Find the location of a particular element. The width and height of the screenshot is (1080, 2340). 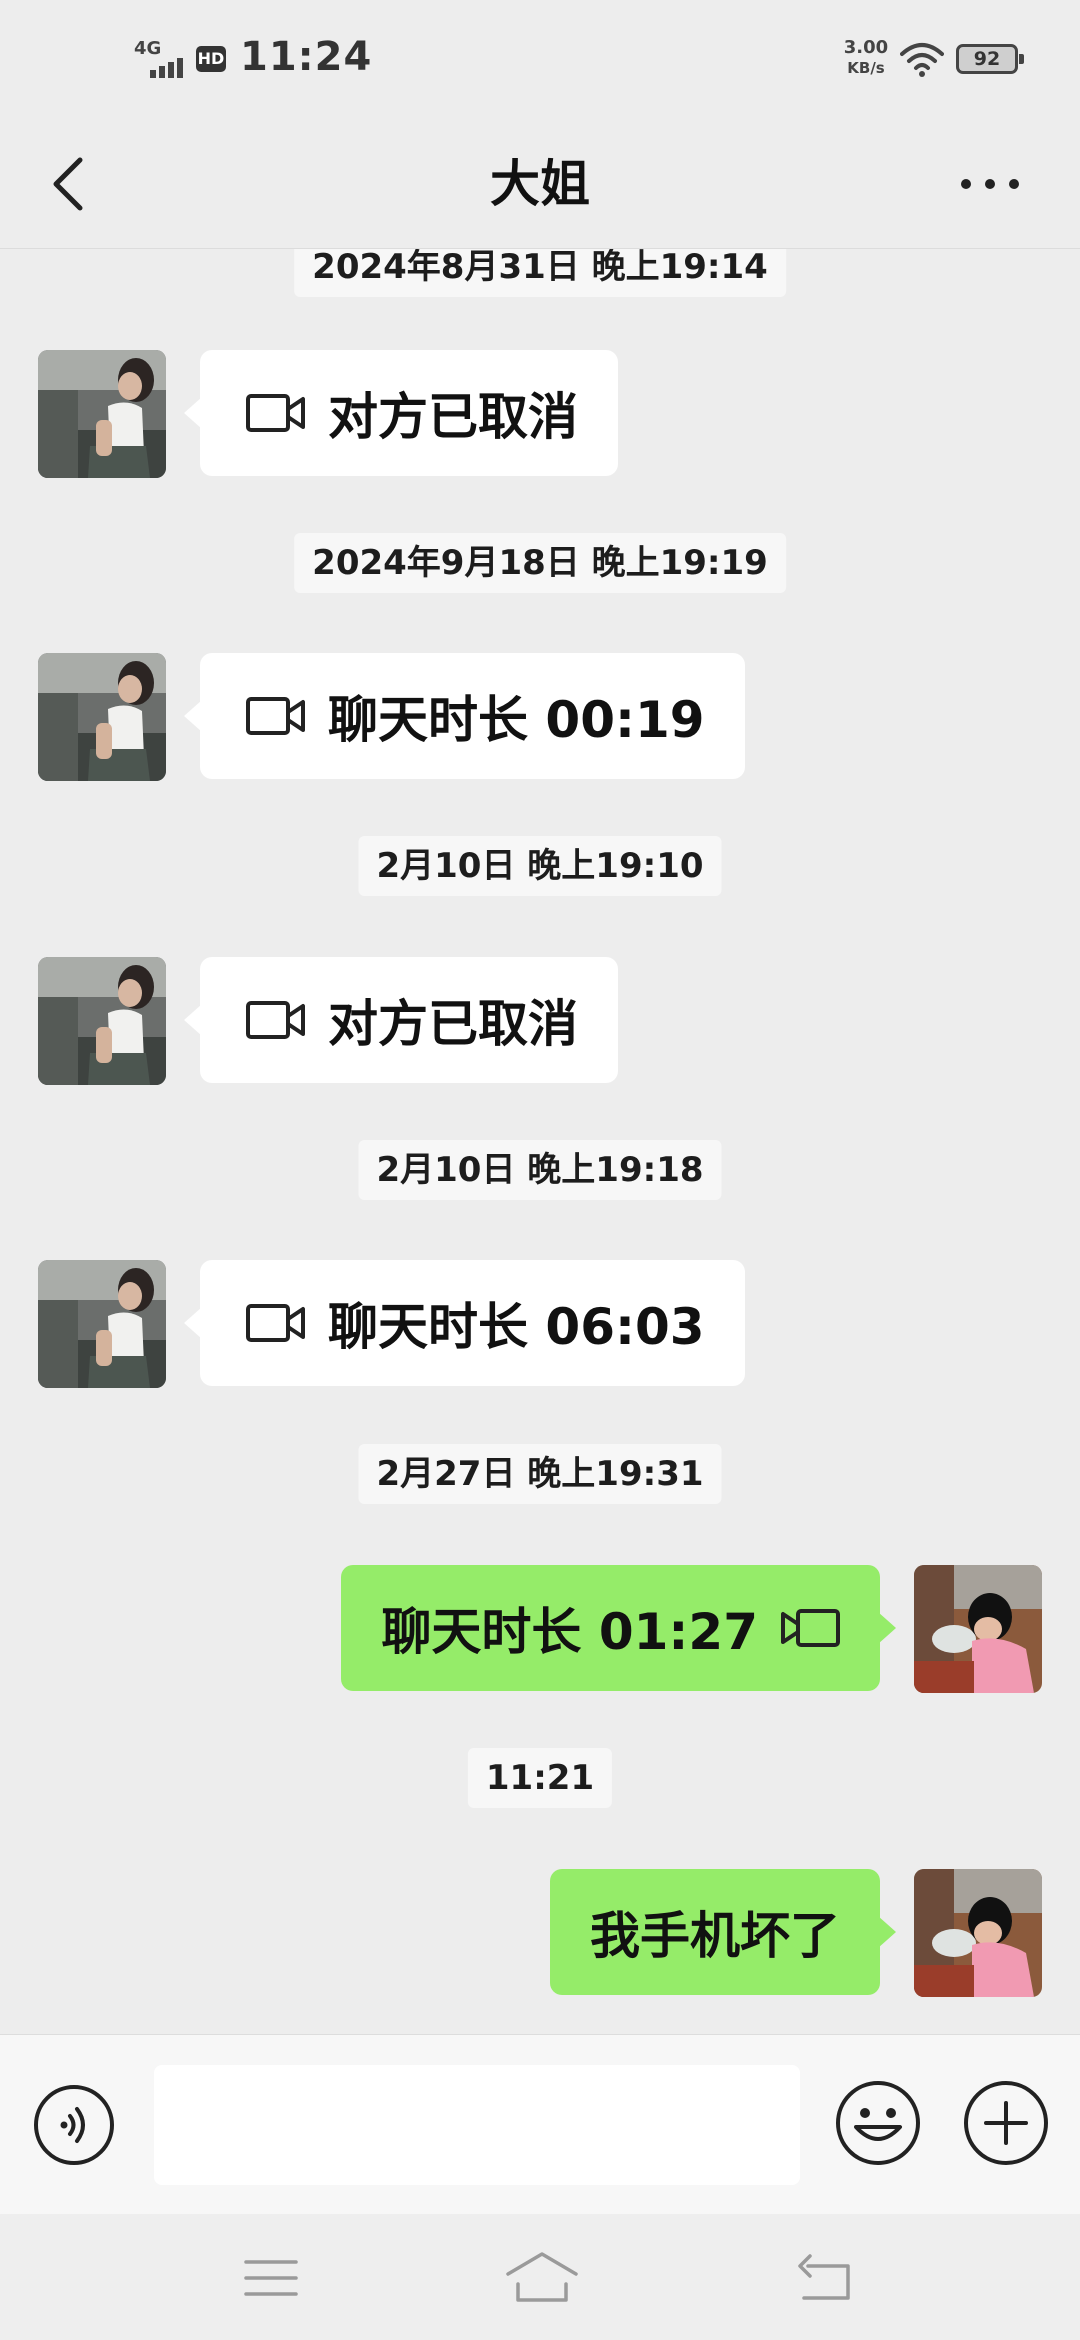

signal-icon is located at coordinates (166, 68).